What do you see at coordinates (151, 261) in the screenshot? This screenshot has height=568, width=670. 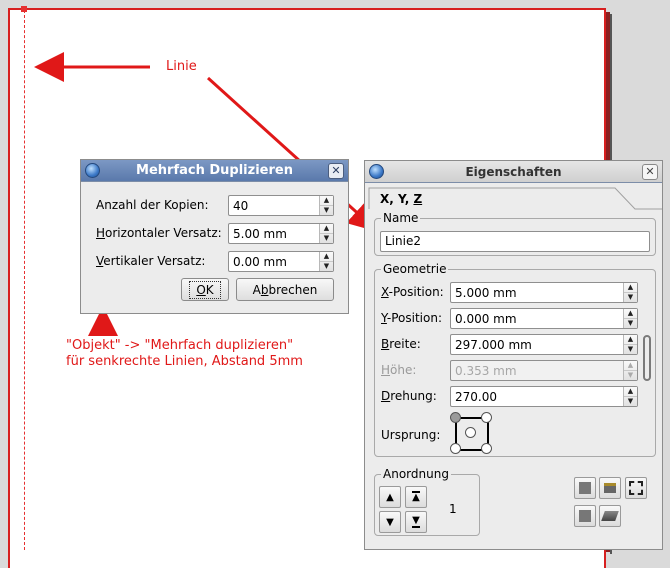 I see `vertical-offset-label: Vertikaler Versatz:` at bounding box center [151, 261].